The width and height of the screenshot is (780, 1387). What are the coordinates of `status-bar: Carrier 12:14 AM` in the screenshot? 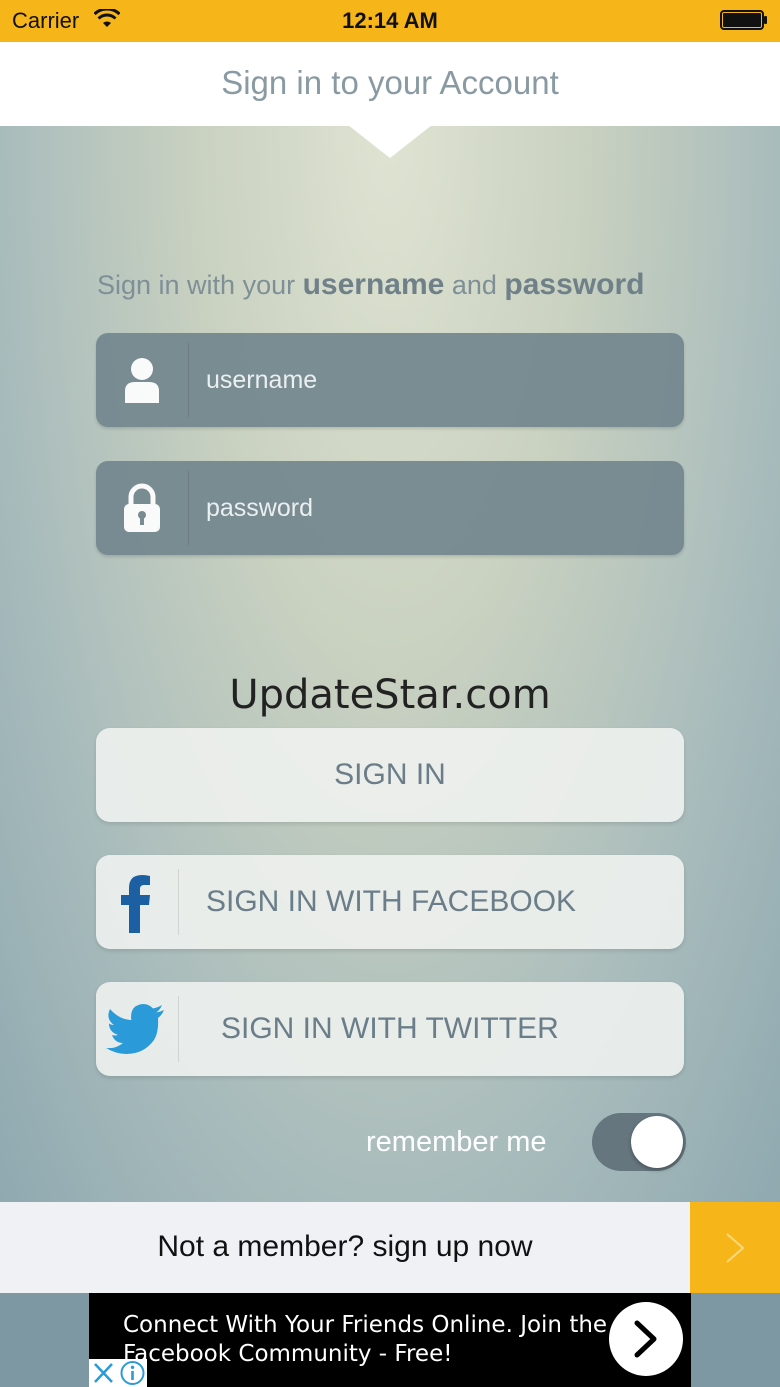 It's located at (390, 21).